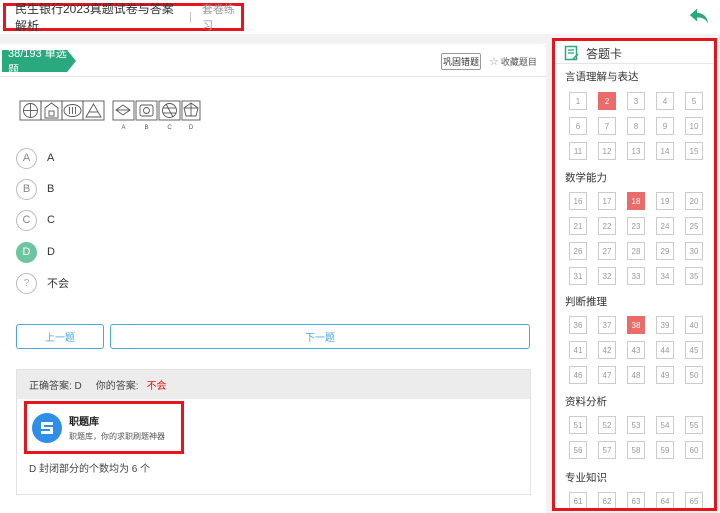 The image size is (720, 513). I want to click on top-bar: 民生银行2023真题试卷与答案解析 | 套卷练习, so click(360, 17).